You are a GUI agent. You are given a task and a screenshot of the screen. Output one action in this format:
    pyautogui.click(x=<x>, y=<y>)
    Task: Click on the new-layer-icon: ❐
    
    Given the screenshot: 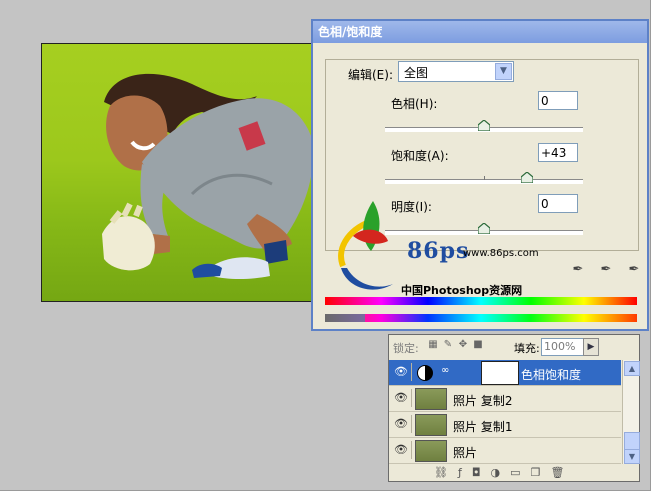 What is the action you would take?
    pyautogui.click(x=536, y=472)
    